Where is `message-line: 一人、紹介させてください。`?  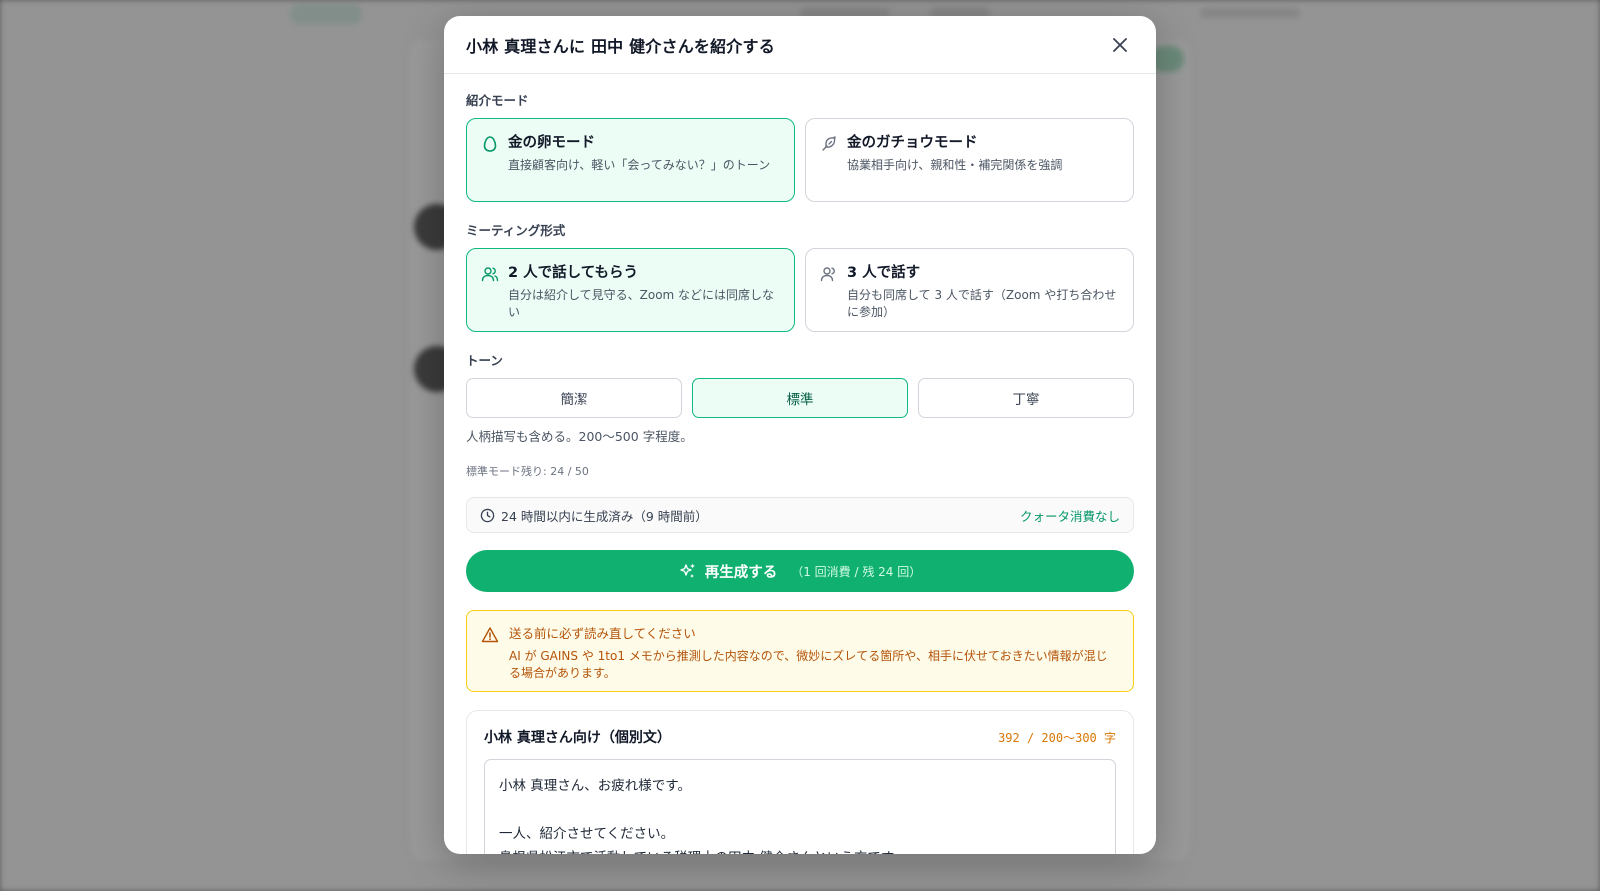
message-line: 一人、紹介させてください。 is located at coordinates (587, 834).